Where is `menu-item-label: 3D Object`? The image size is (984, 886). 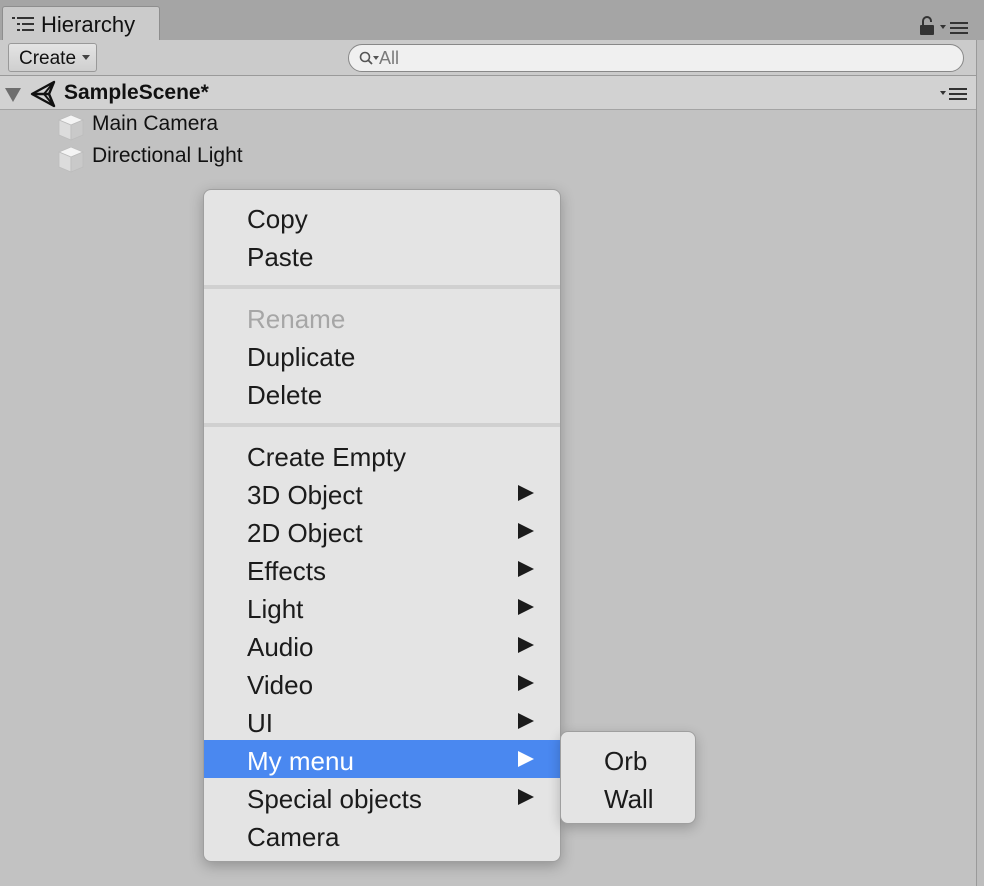
menu-item-label: 3D Object is located at coordinates (305, 495).